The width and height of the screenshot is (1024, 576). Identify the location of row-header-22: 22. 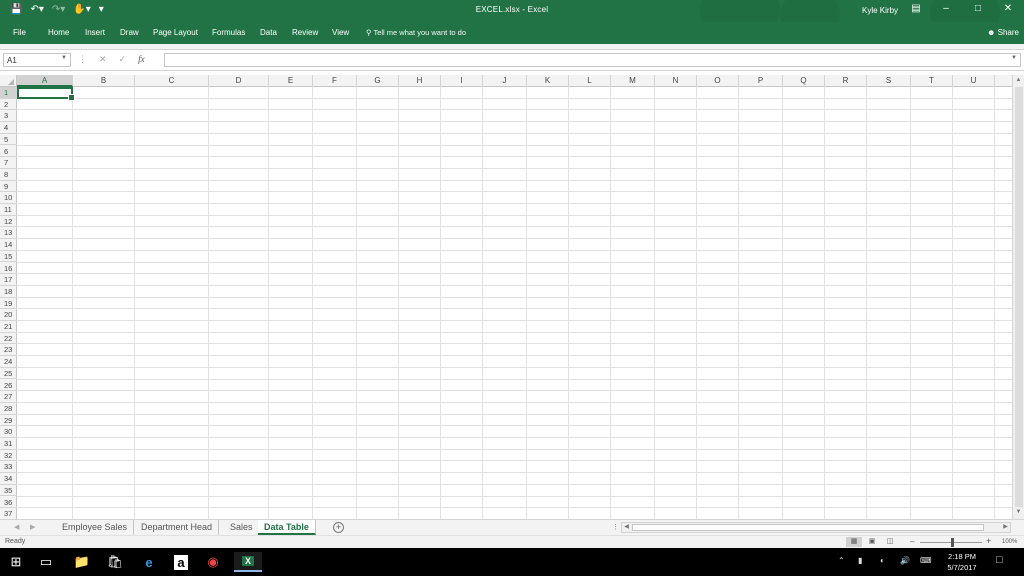
(8, 339).